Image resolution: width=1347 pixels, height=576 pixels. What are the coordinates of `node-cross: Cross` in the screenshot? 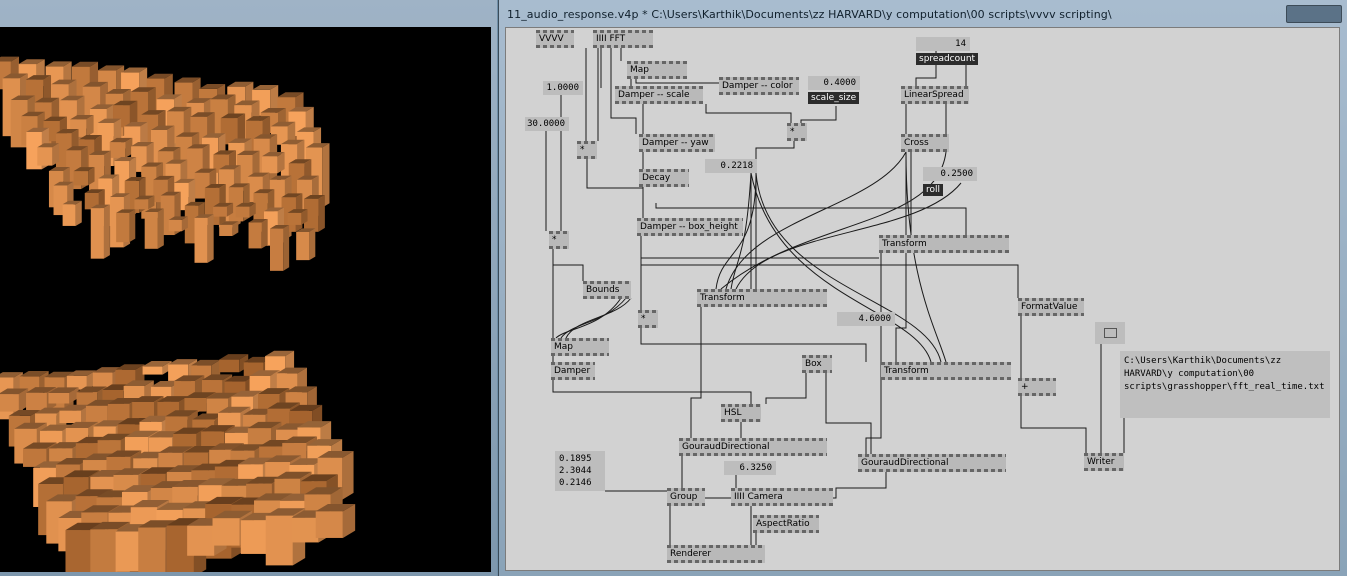 It's located at (925, 143).